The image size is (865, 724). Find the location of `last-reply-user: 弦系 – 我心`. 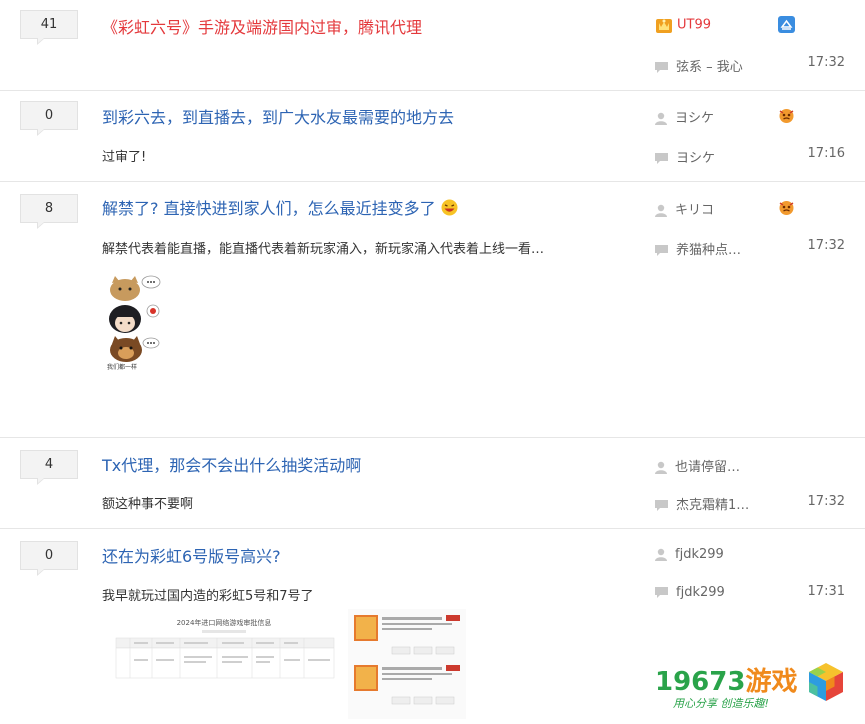

last-reply-user: 弦系 – 我心 is located at coordinates (709, 67).